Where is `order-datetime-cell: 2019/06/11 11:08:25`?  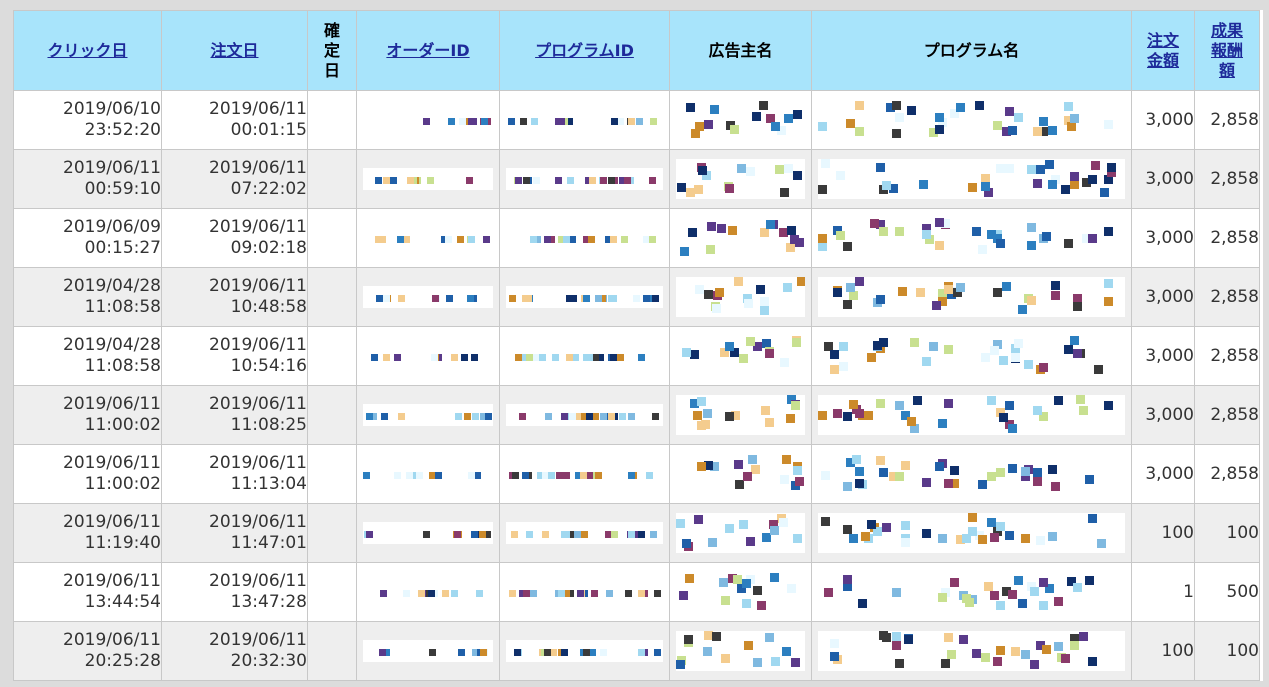
order-datetime-cell: 2019/06/11 11:08:25 is located at coordinates (234, 415).